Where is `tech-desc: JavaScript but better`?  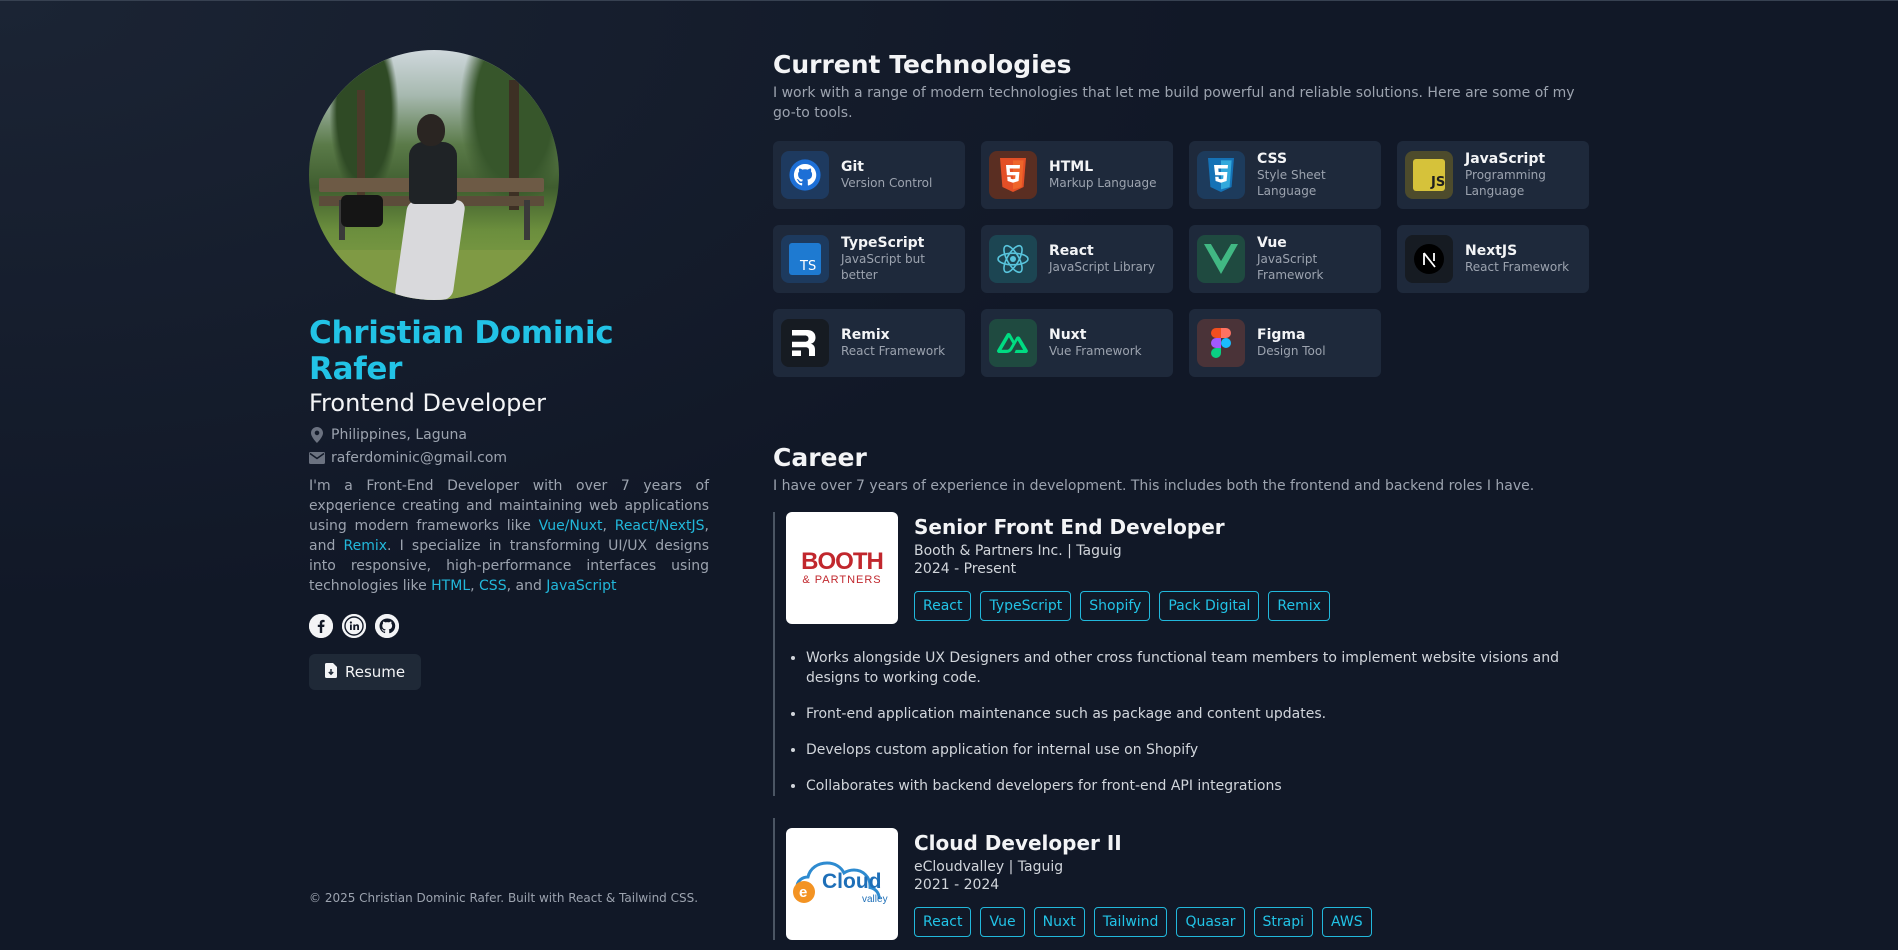 tech-desc: JavaScript but better is located at coordinates (883, 267).